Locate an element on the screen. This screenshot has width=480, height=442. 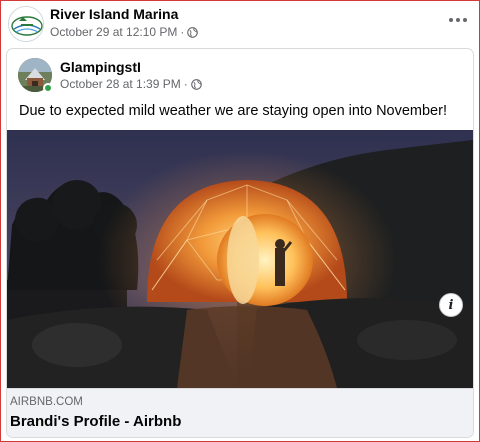
author-name: GlampingstI is located at coordinates (100, 67).